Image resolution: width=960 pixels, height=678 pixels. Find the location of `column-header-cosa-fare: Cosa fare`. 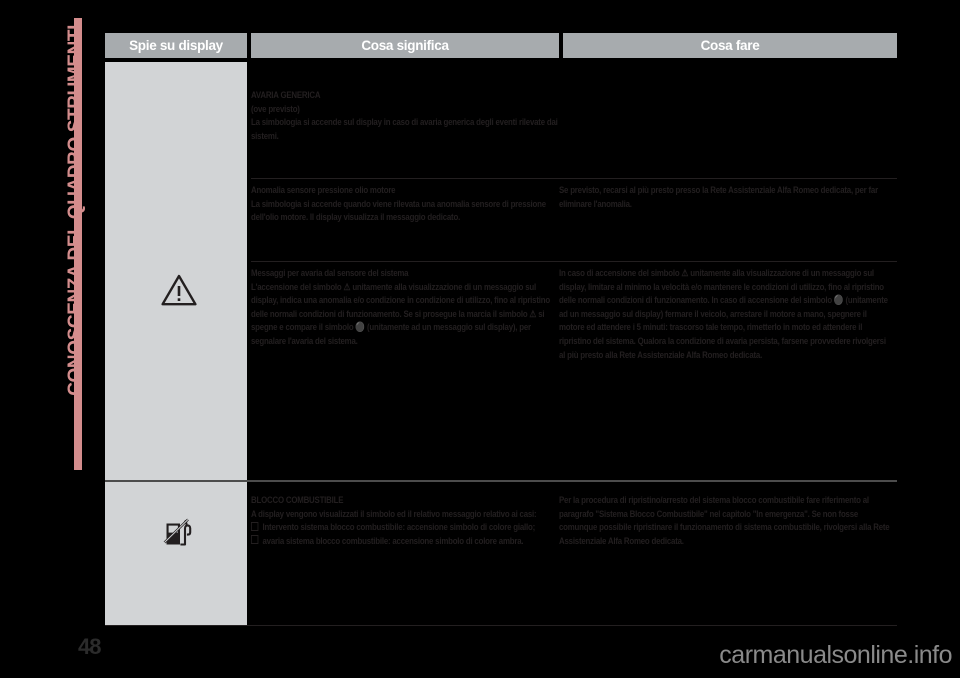

column-header-cosa-fare: Cosa fare is located at coordinates (730, 45).